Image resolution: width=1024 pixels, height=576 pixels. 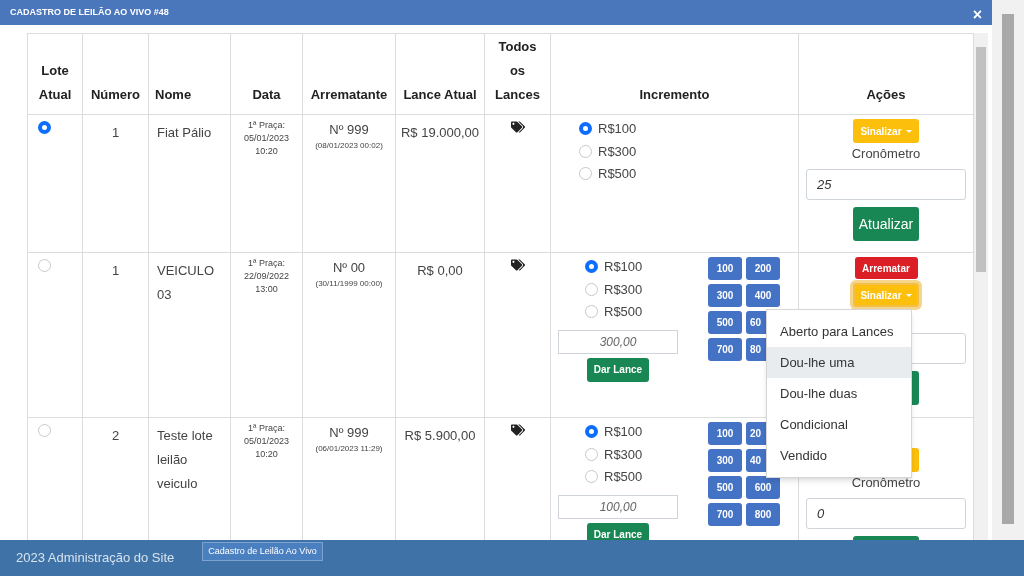 What do you see at coordinates (763, 514) in the screenshot?
I see `amount-button: 800` at bounding box center [763, 514].